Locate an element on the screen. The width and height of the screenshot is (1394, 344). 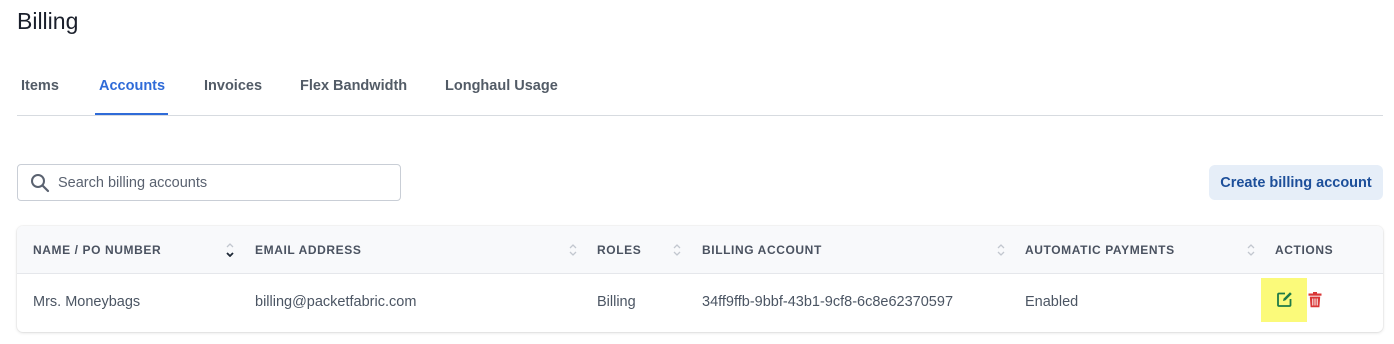
search-box is located at coordinates (209, 182).